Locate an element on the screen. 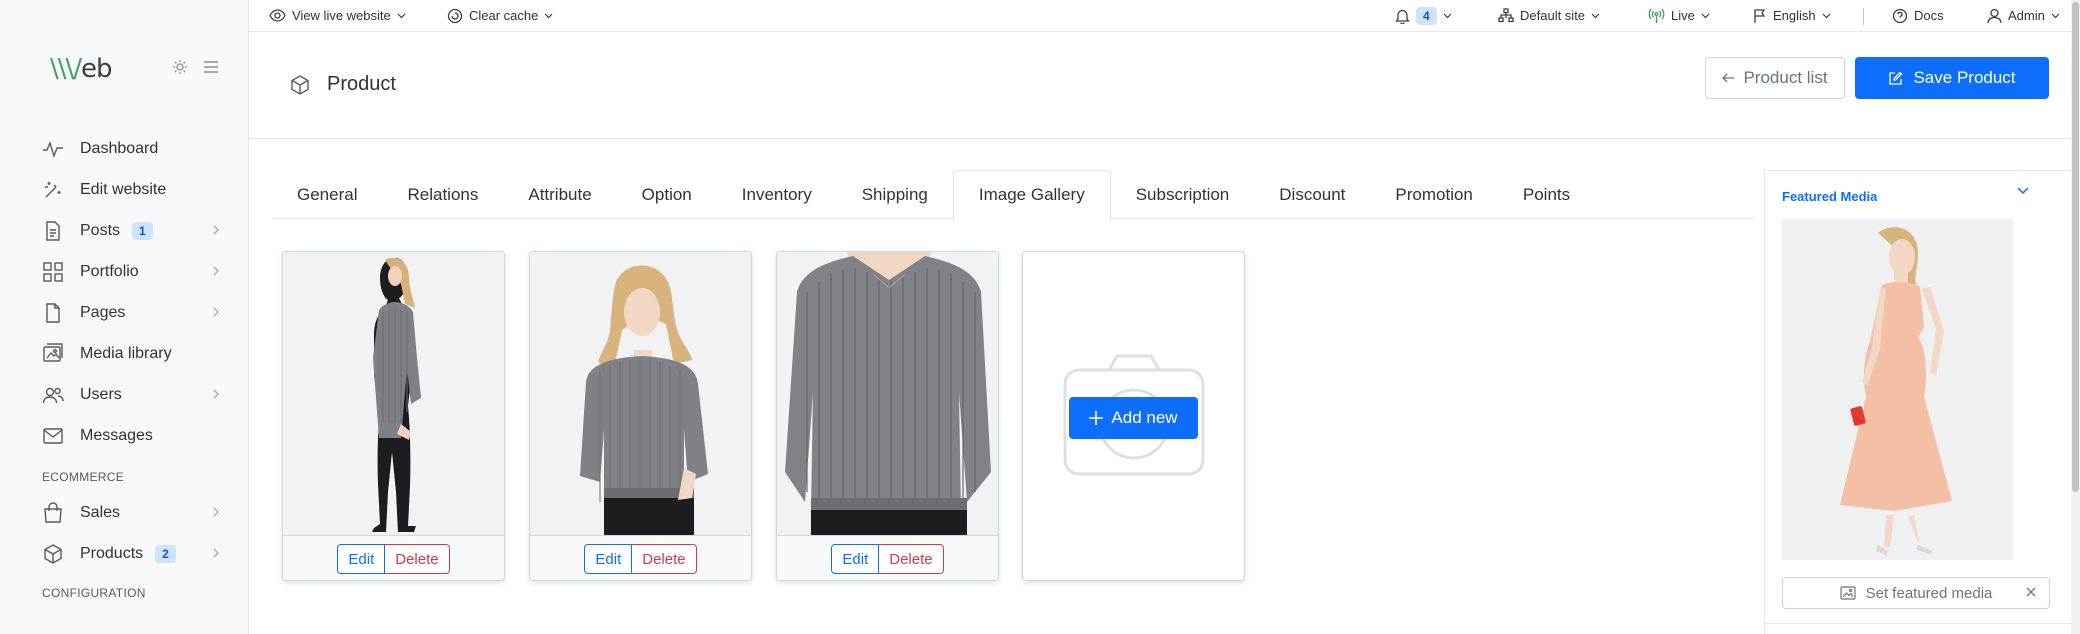 The width and height of the screenshot is (2080, 634). logo: \\\/eb is located at coordinates (81, 69).